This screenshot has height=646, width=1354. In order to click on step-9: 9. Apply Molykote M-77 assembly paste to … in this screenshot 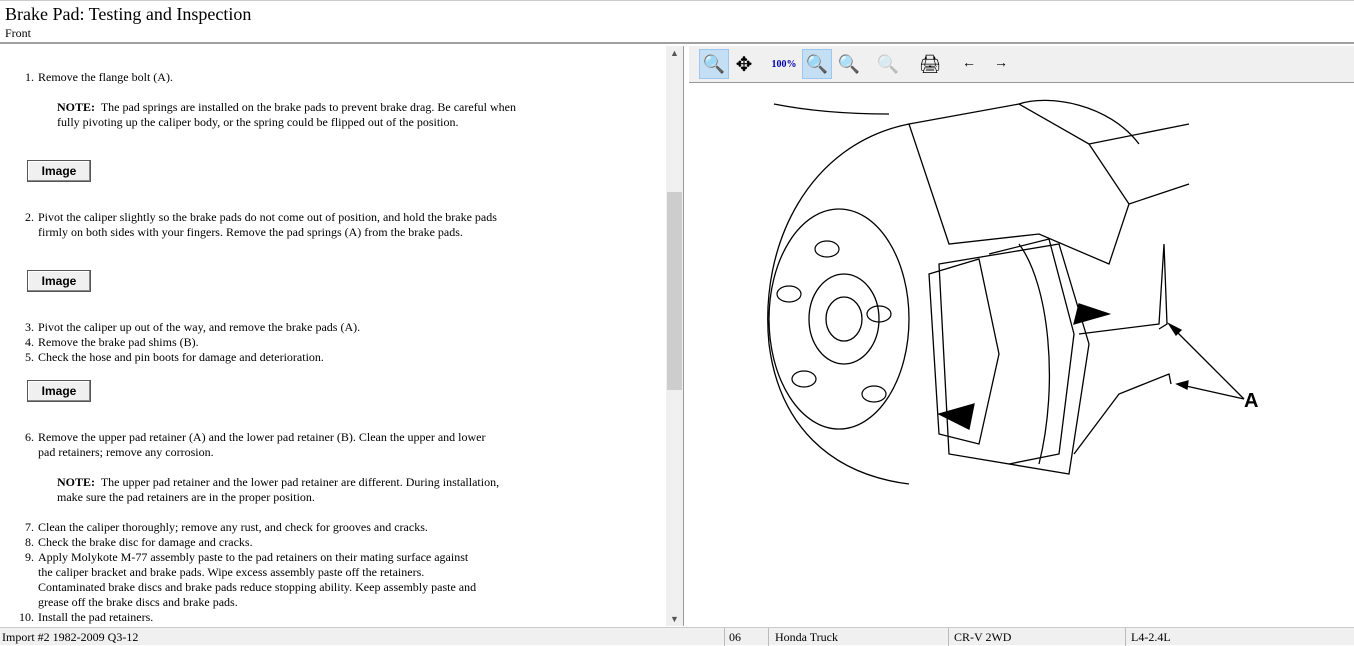, I will do `click(251, 579)`.